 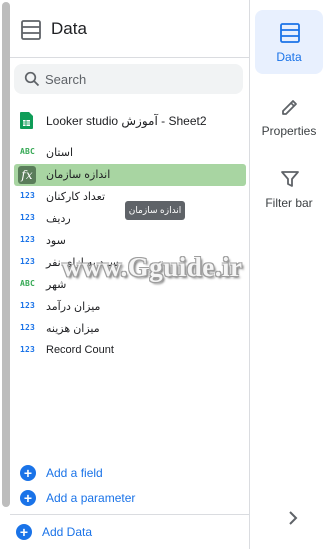 I want to click on chevron-right-icon, so click(x=293, y=518).